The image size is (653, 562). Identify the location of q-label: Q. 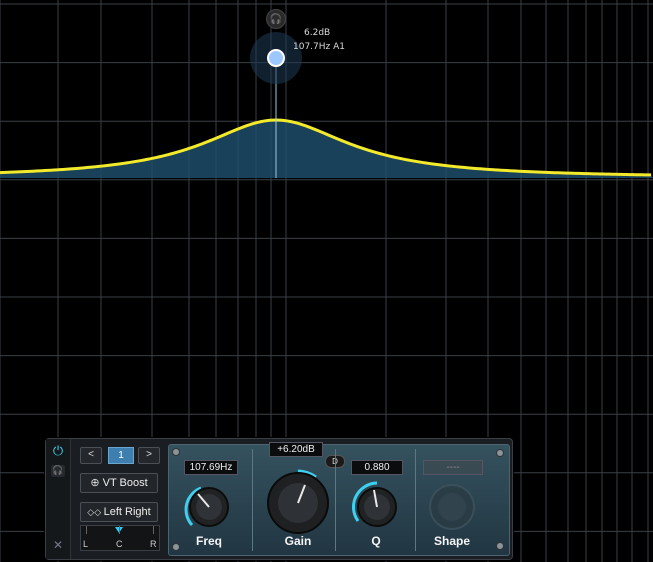
(376, 541).